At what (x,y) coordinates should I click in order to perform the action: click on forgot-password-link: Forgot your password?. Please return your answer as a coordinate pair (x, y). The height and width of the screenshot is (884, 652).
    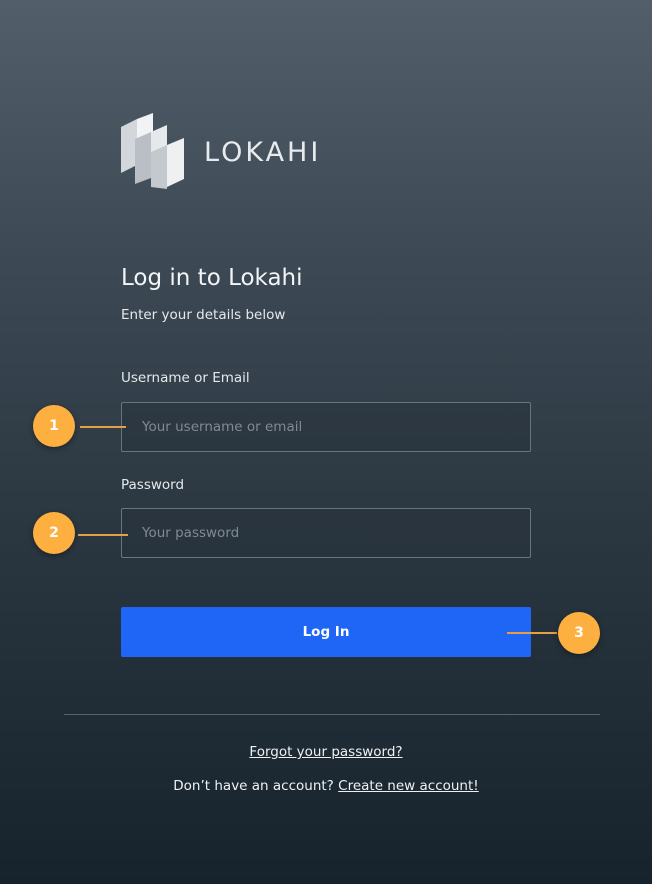
    Looking at the image, I should click on (325, 752).